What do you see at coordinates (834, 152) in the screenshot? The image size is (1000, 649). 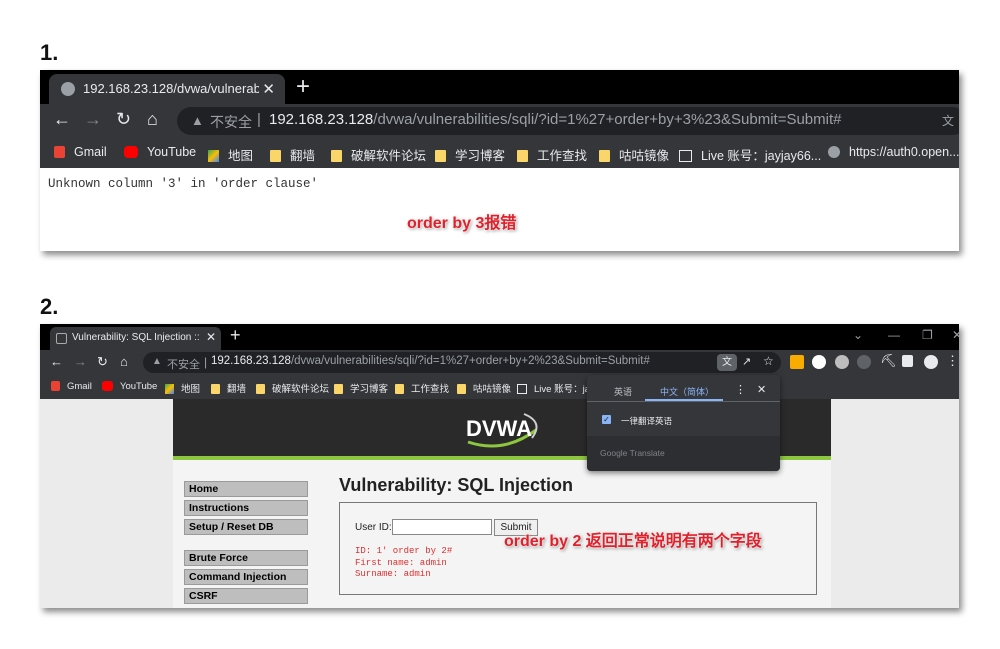 I see `globe-icon` at bounding box center [834, 152].